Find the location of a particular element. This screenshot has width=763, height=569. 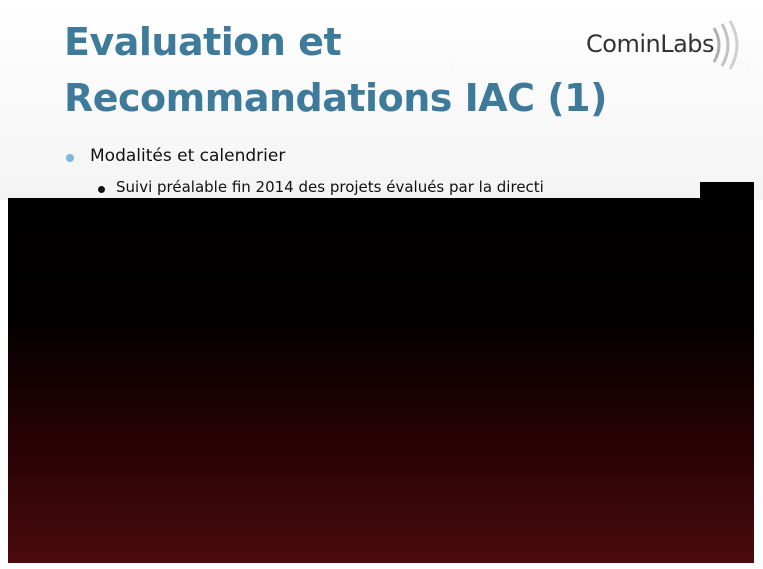

logo-text: CominLabs is located at coordinates (650, 44).